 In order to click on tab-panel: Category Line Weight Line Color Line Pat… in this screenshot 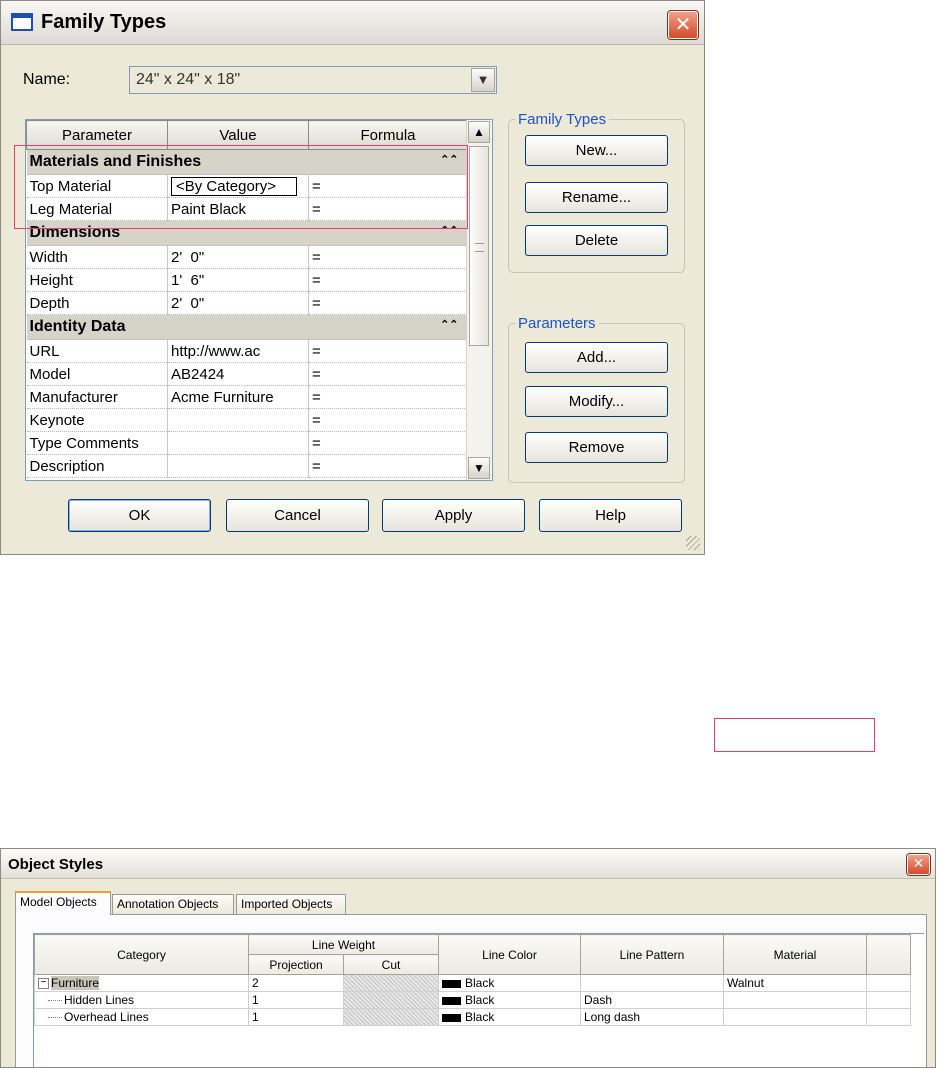, I will do `click(471, 990)`.